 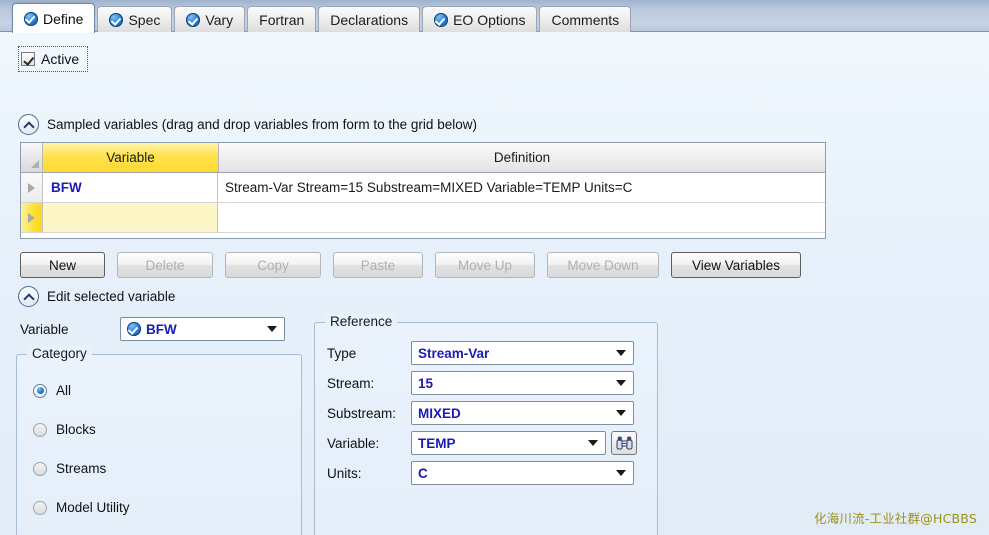 I want to click on tab-eo-options: EO Options, so click(x=480, y=19).